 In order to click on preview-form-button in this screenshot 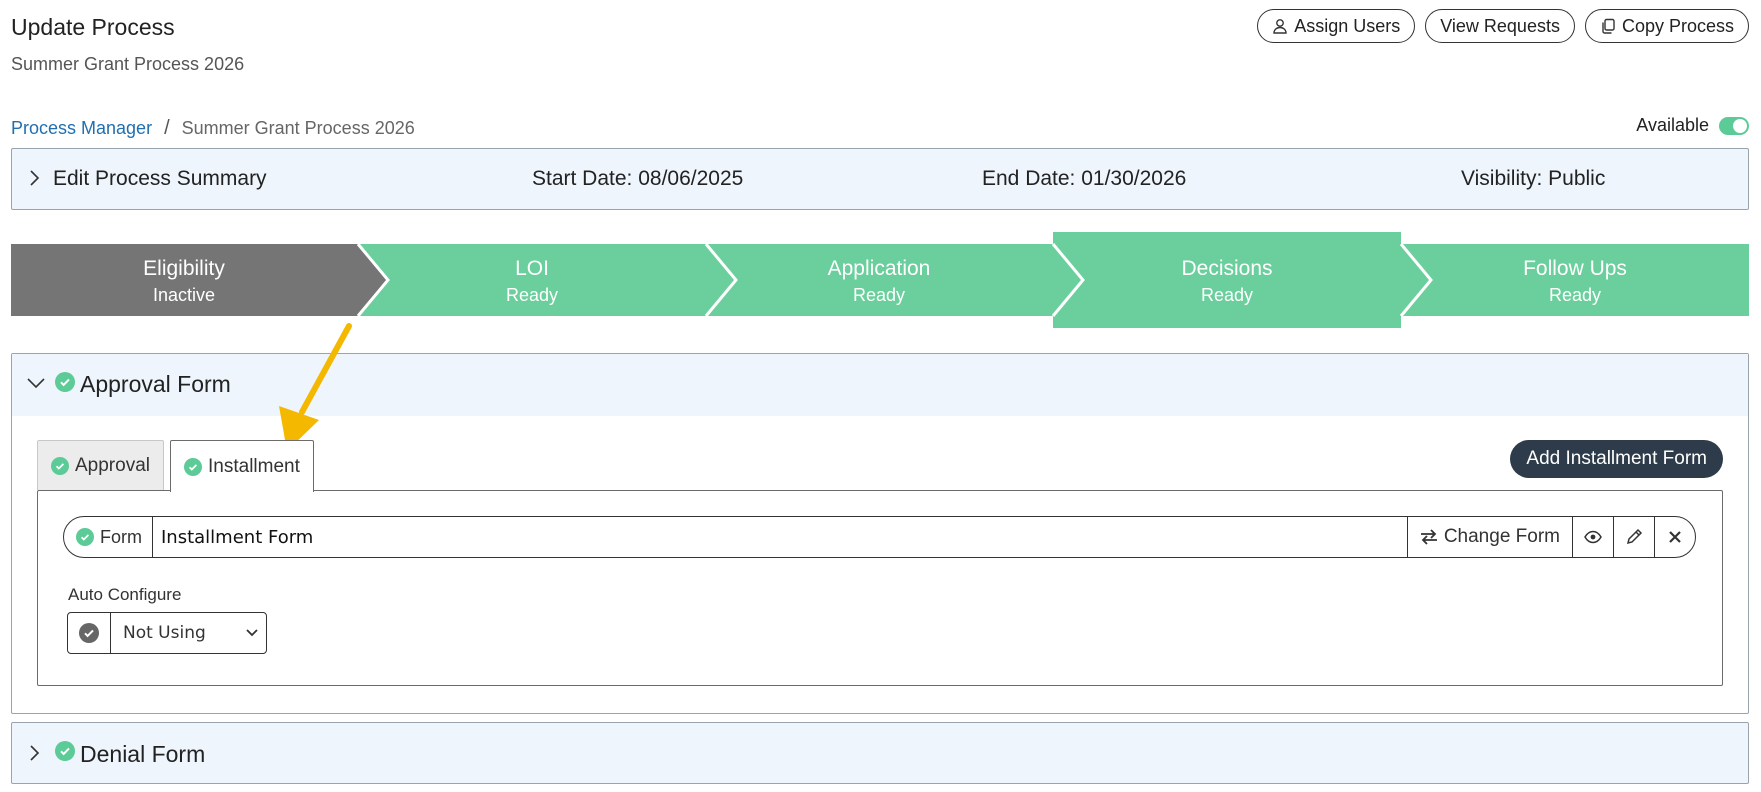, I will do `click(1592, 537)`.